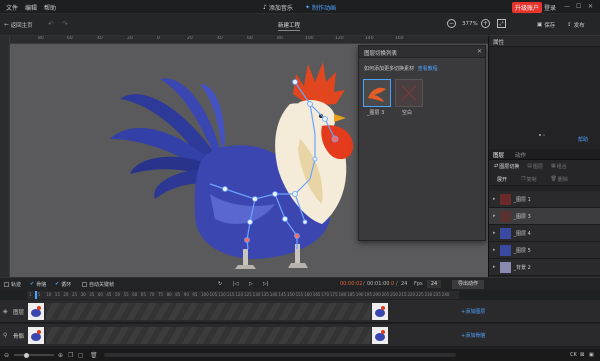  I want to click on upgrade-button: 升级账户, so click(527, 7).